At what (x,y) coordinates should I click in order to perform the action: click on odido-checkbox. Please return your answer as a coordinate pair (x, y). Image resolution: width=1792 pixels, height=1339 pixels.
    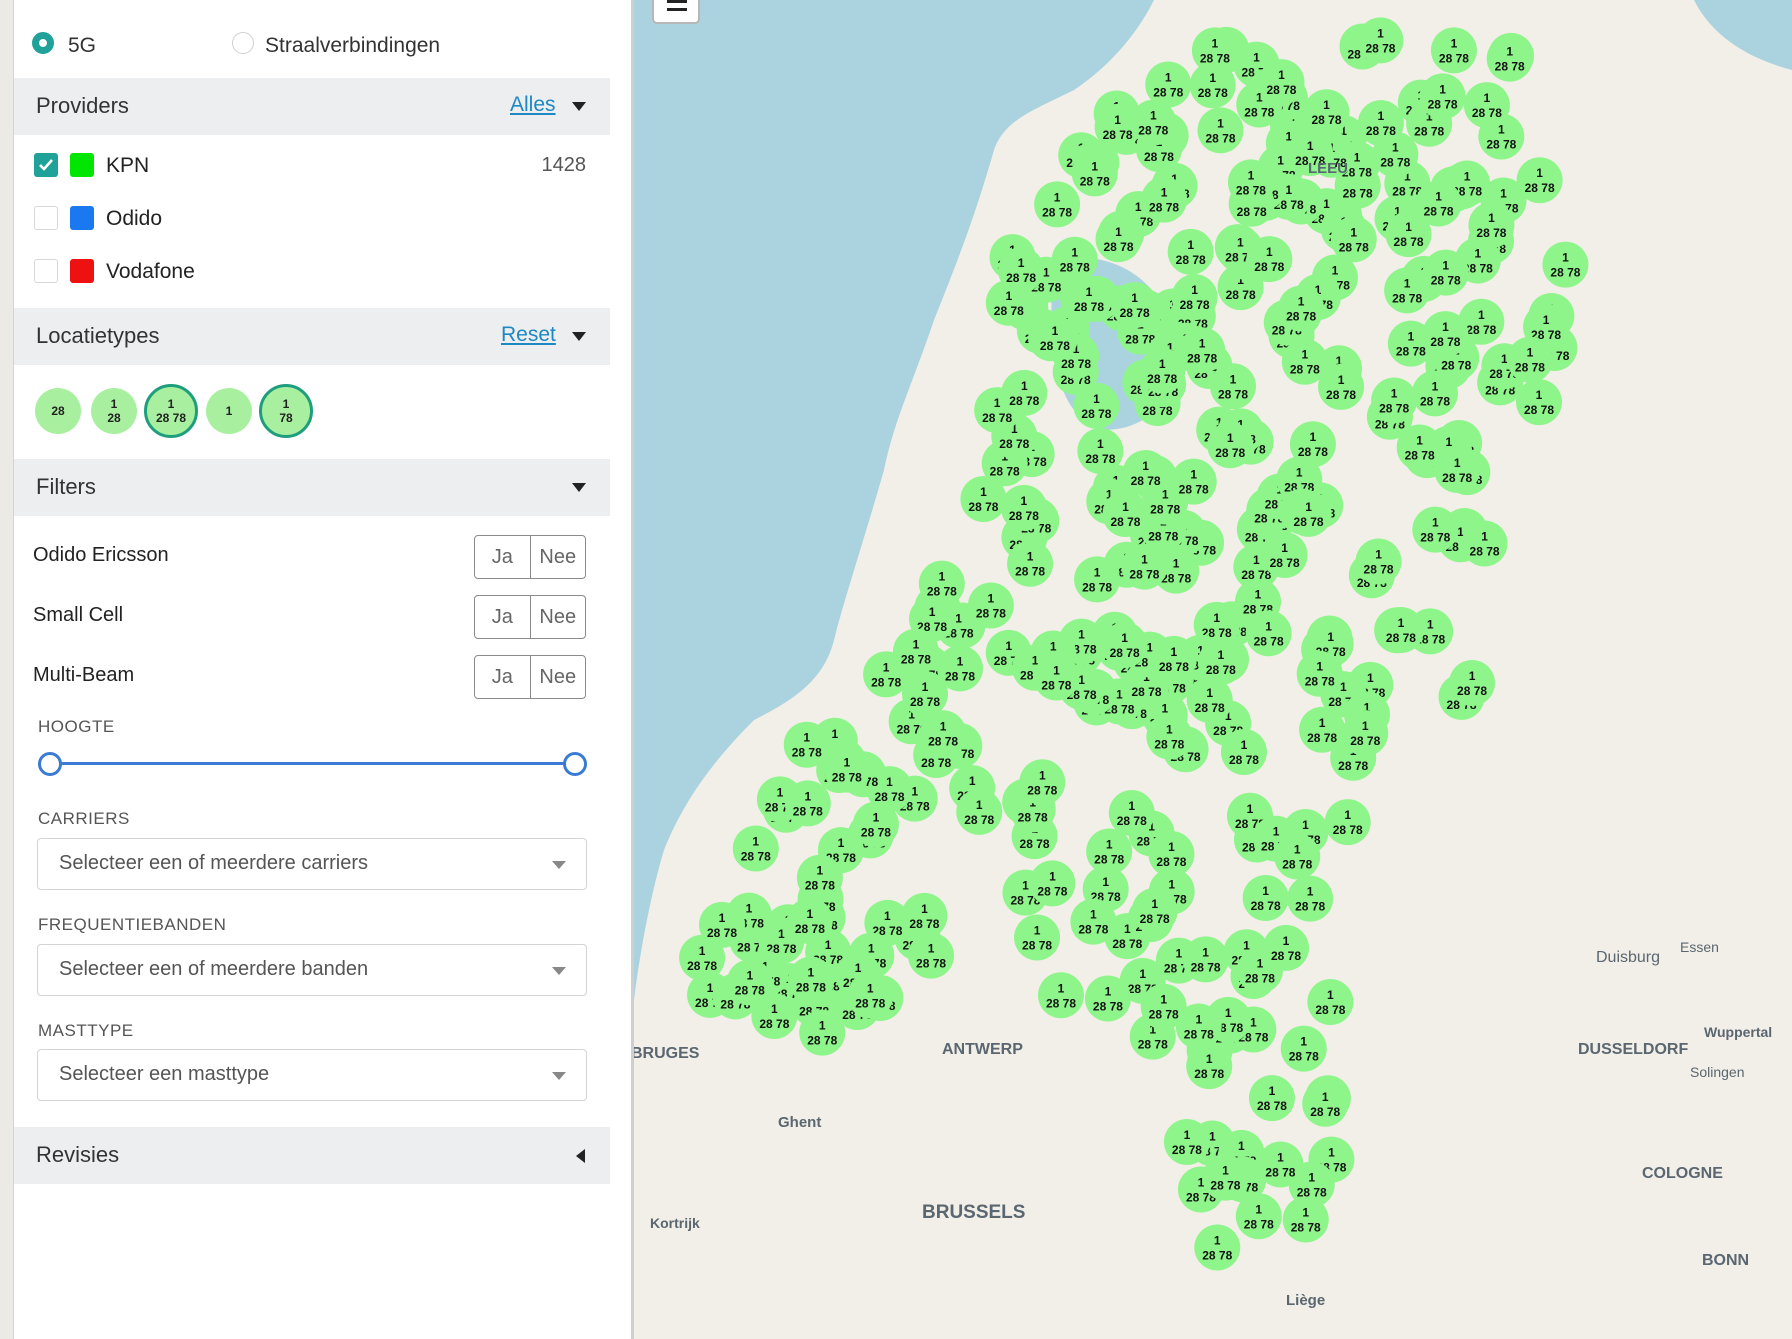
    Looking at the image, I should click on (46, 218).